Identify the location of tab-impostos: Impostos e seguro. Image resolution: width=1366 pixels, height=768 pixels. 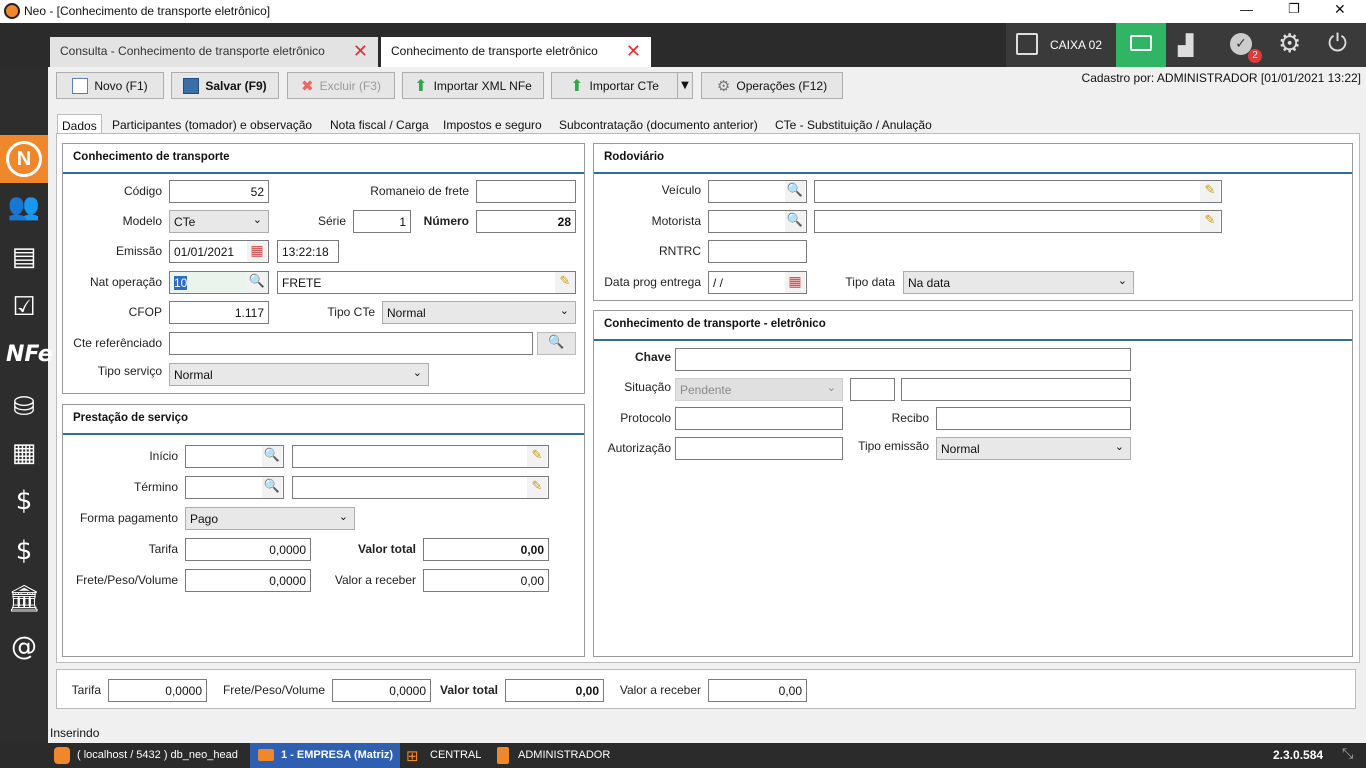
(492, 124).